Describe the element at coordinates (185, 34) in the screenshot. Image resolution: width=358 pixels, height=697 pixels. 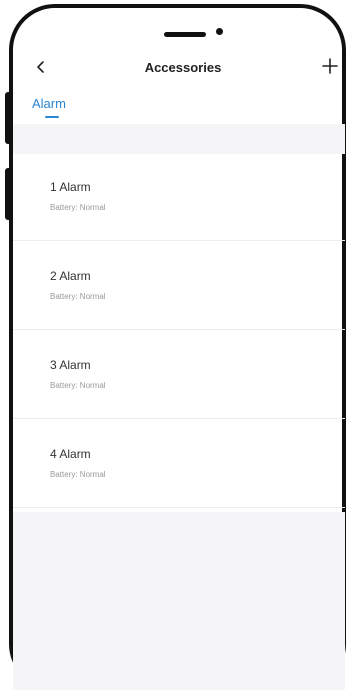
I see `notch-bar` at that location.